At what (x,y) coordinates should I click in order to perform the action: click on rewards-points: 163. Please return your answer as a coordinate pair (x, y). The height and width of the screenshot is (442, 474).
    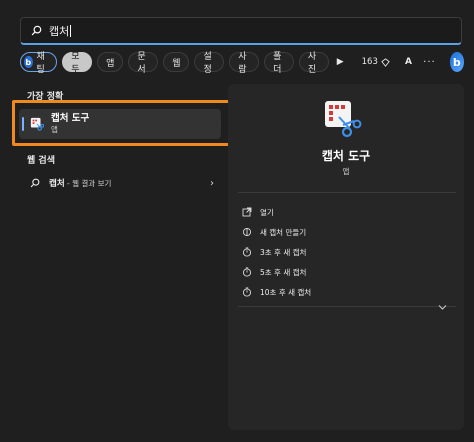
    Looking at the image, I should click on (376, 62).